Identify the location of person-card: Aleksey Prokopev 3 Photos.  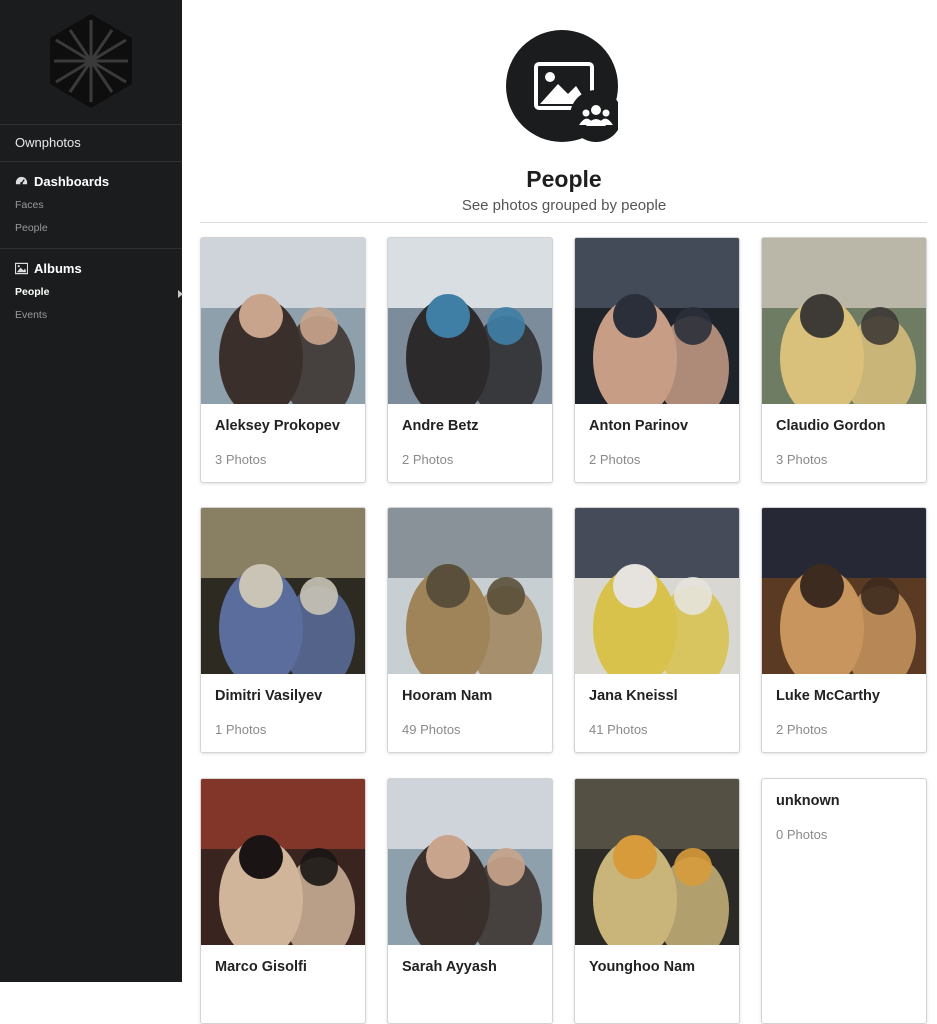
(283, 360).